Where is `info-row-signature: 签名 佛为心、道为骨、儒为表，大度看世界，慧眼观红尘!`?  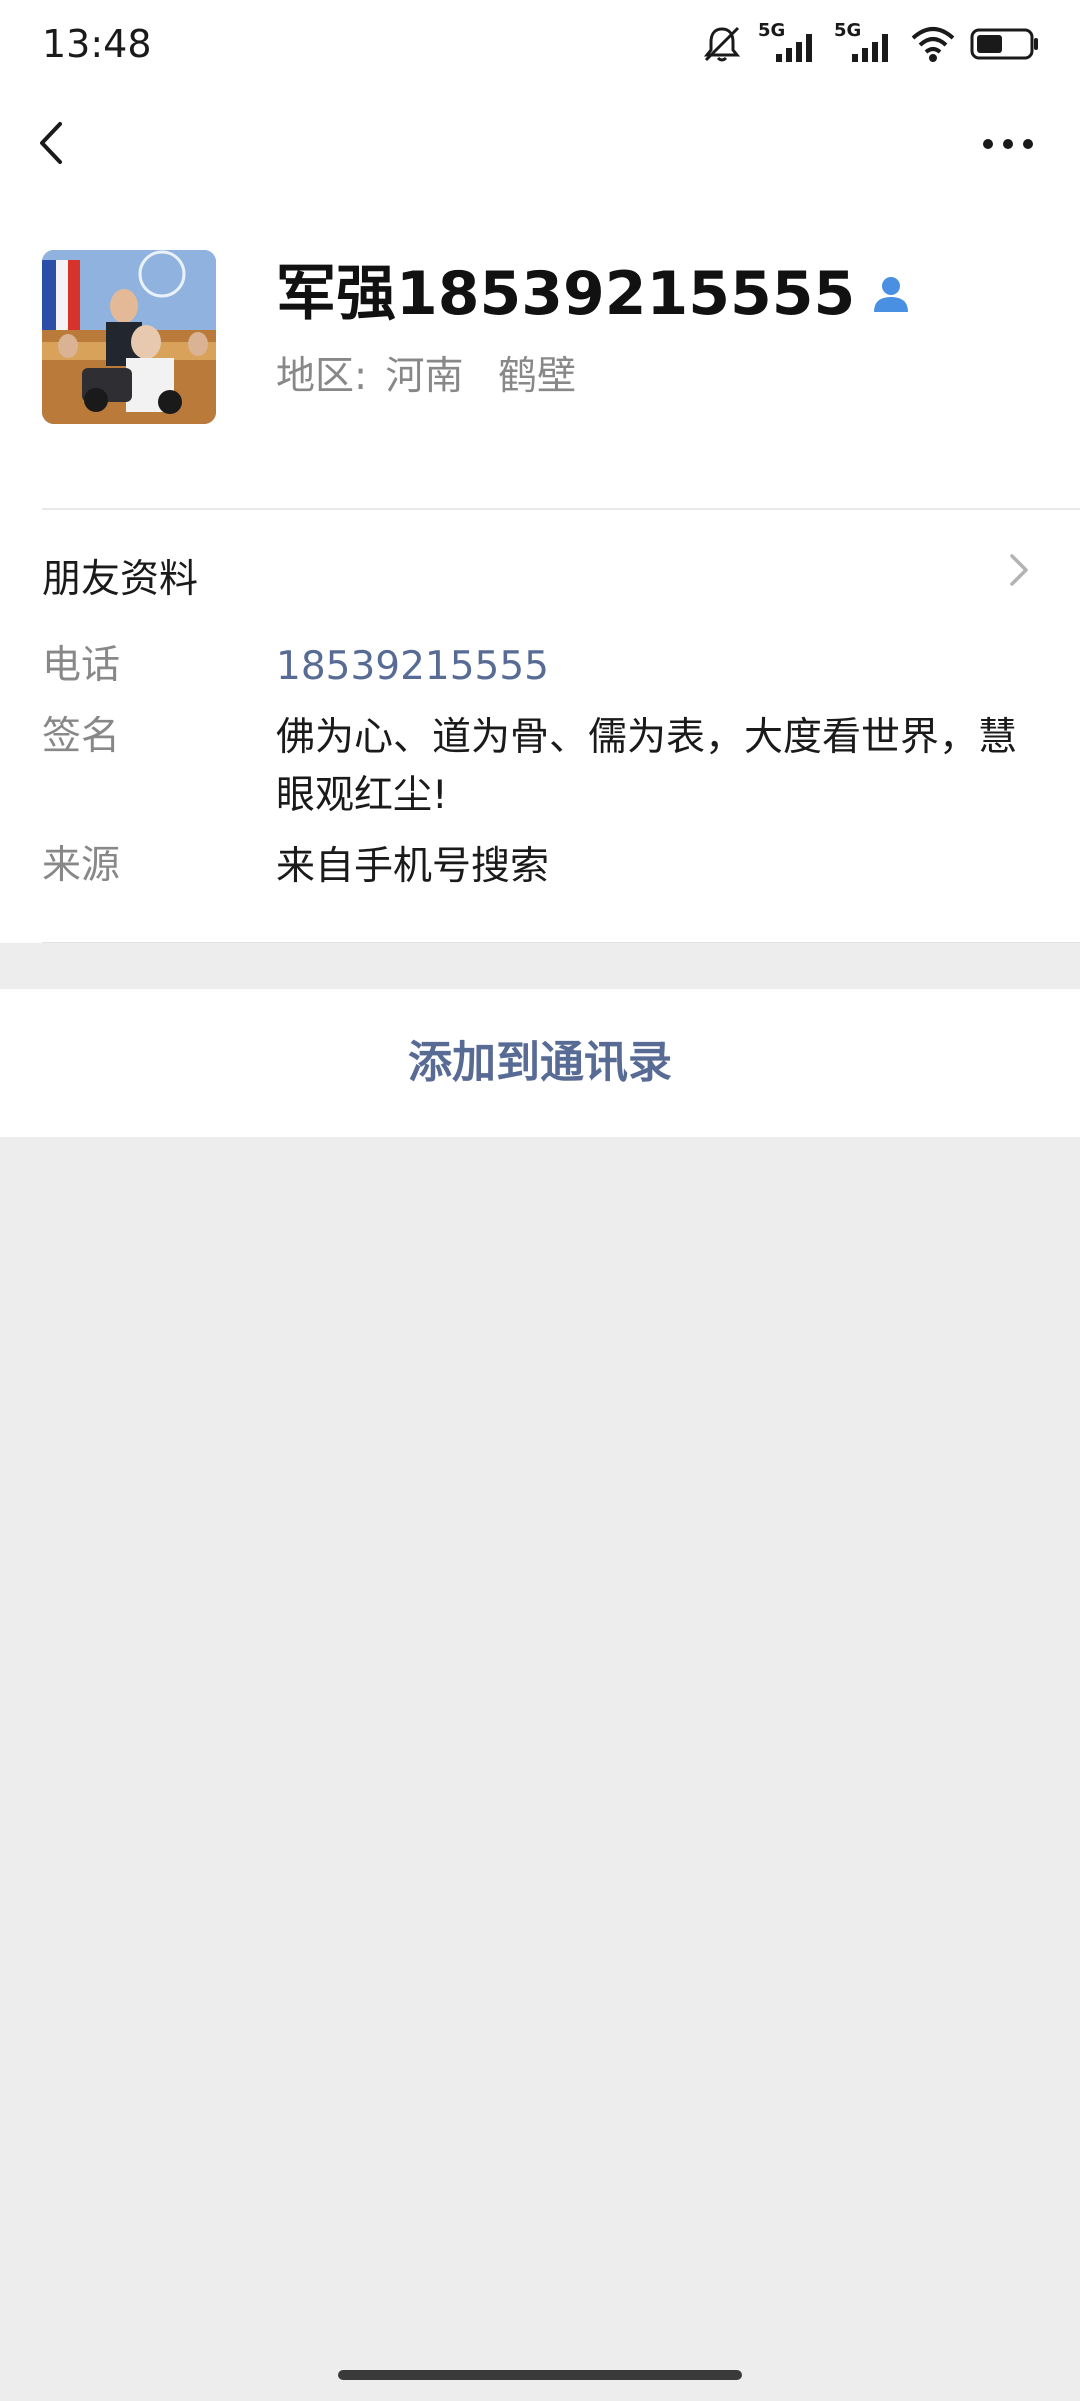 info-row-signature: 签名 佛为心、道为骨、儒为表，大度看世界，慧眼观红尘! is located at coordinates (542, 768).